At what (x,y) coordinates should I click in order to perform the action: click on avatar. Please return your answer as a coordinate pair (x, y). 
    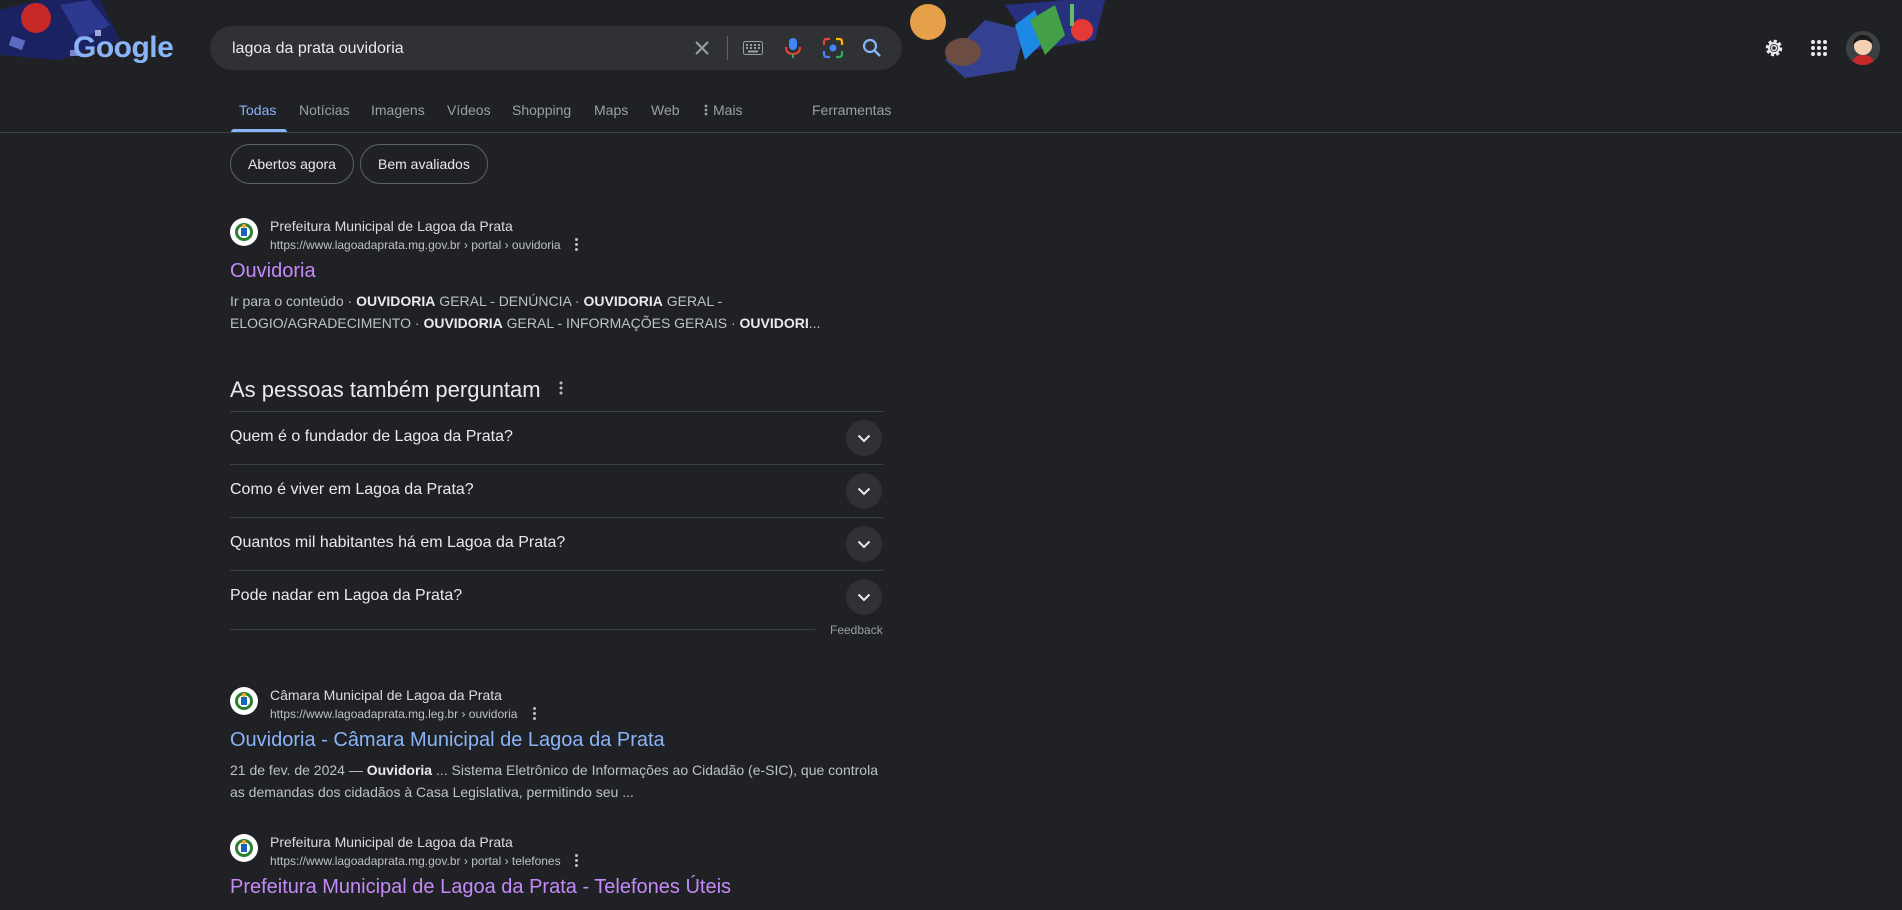
    Looking at the image, I should click on (1863, 48).